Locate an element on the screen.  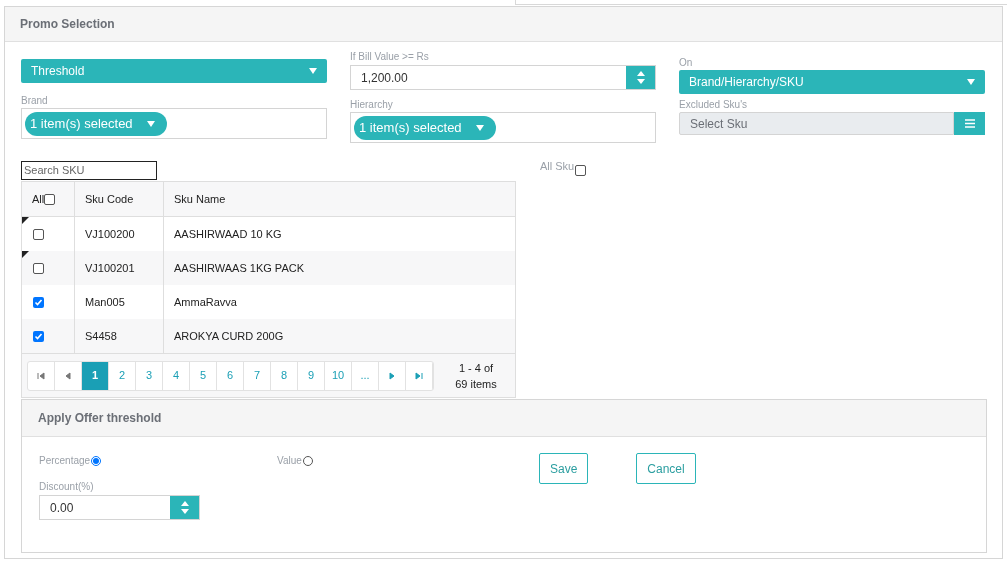
page-button: 8 is located at coordinates (284, 375).